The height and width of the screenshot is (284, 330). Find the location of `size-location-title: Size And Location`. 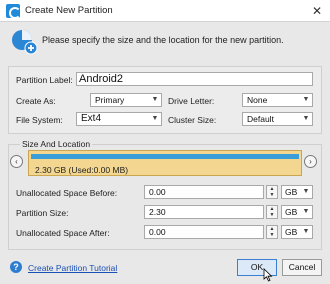

size-location-title: Size And Location is located at coordinates (56, 144).